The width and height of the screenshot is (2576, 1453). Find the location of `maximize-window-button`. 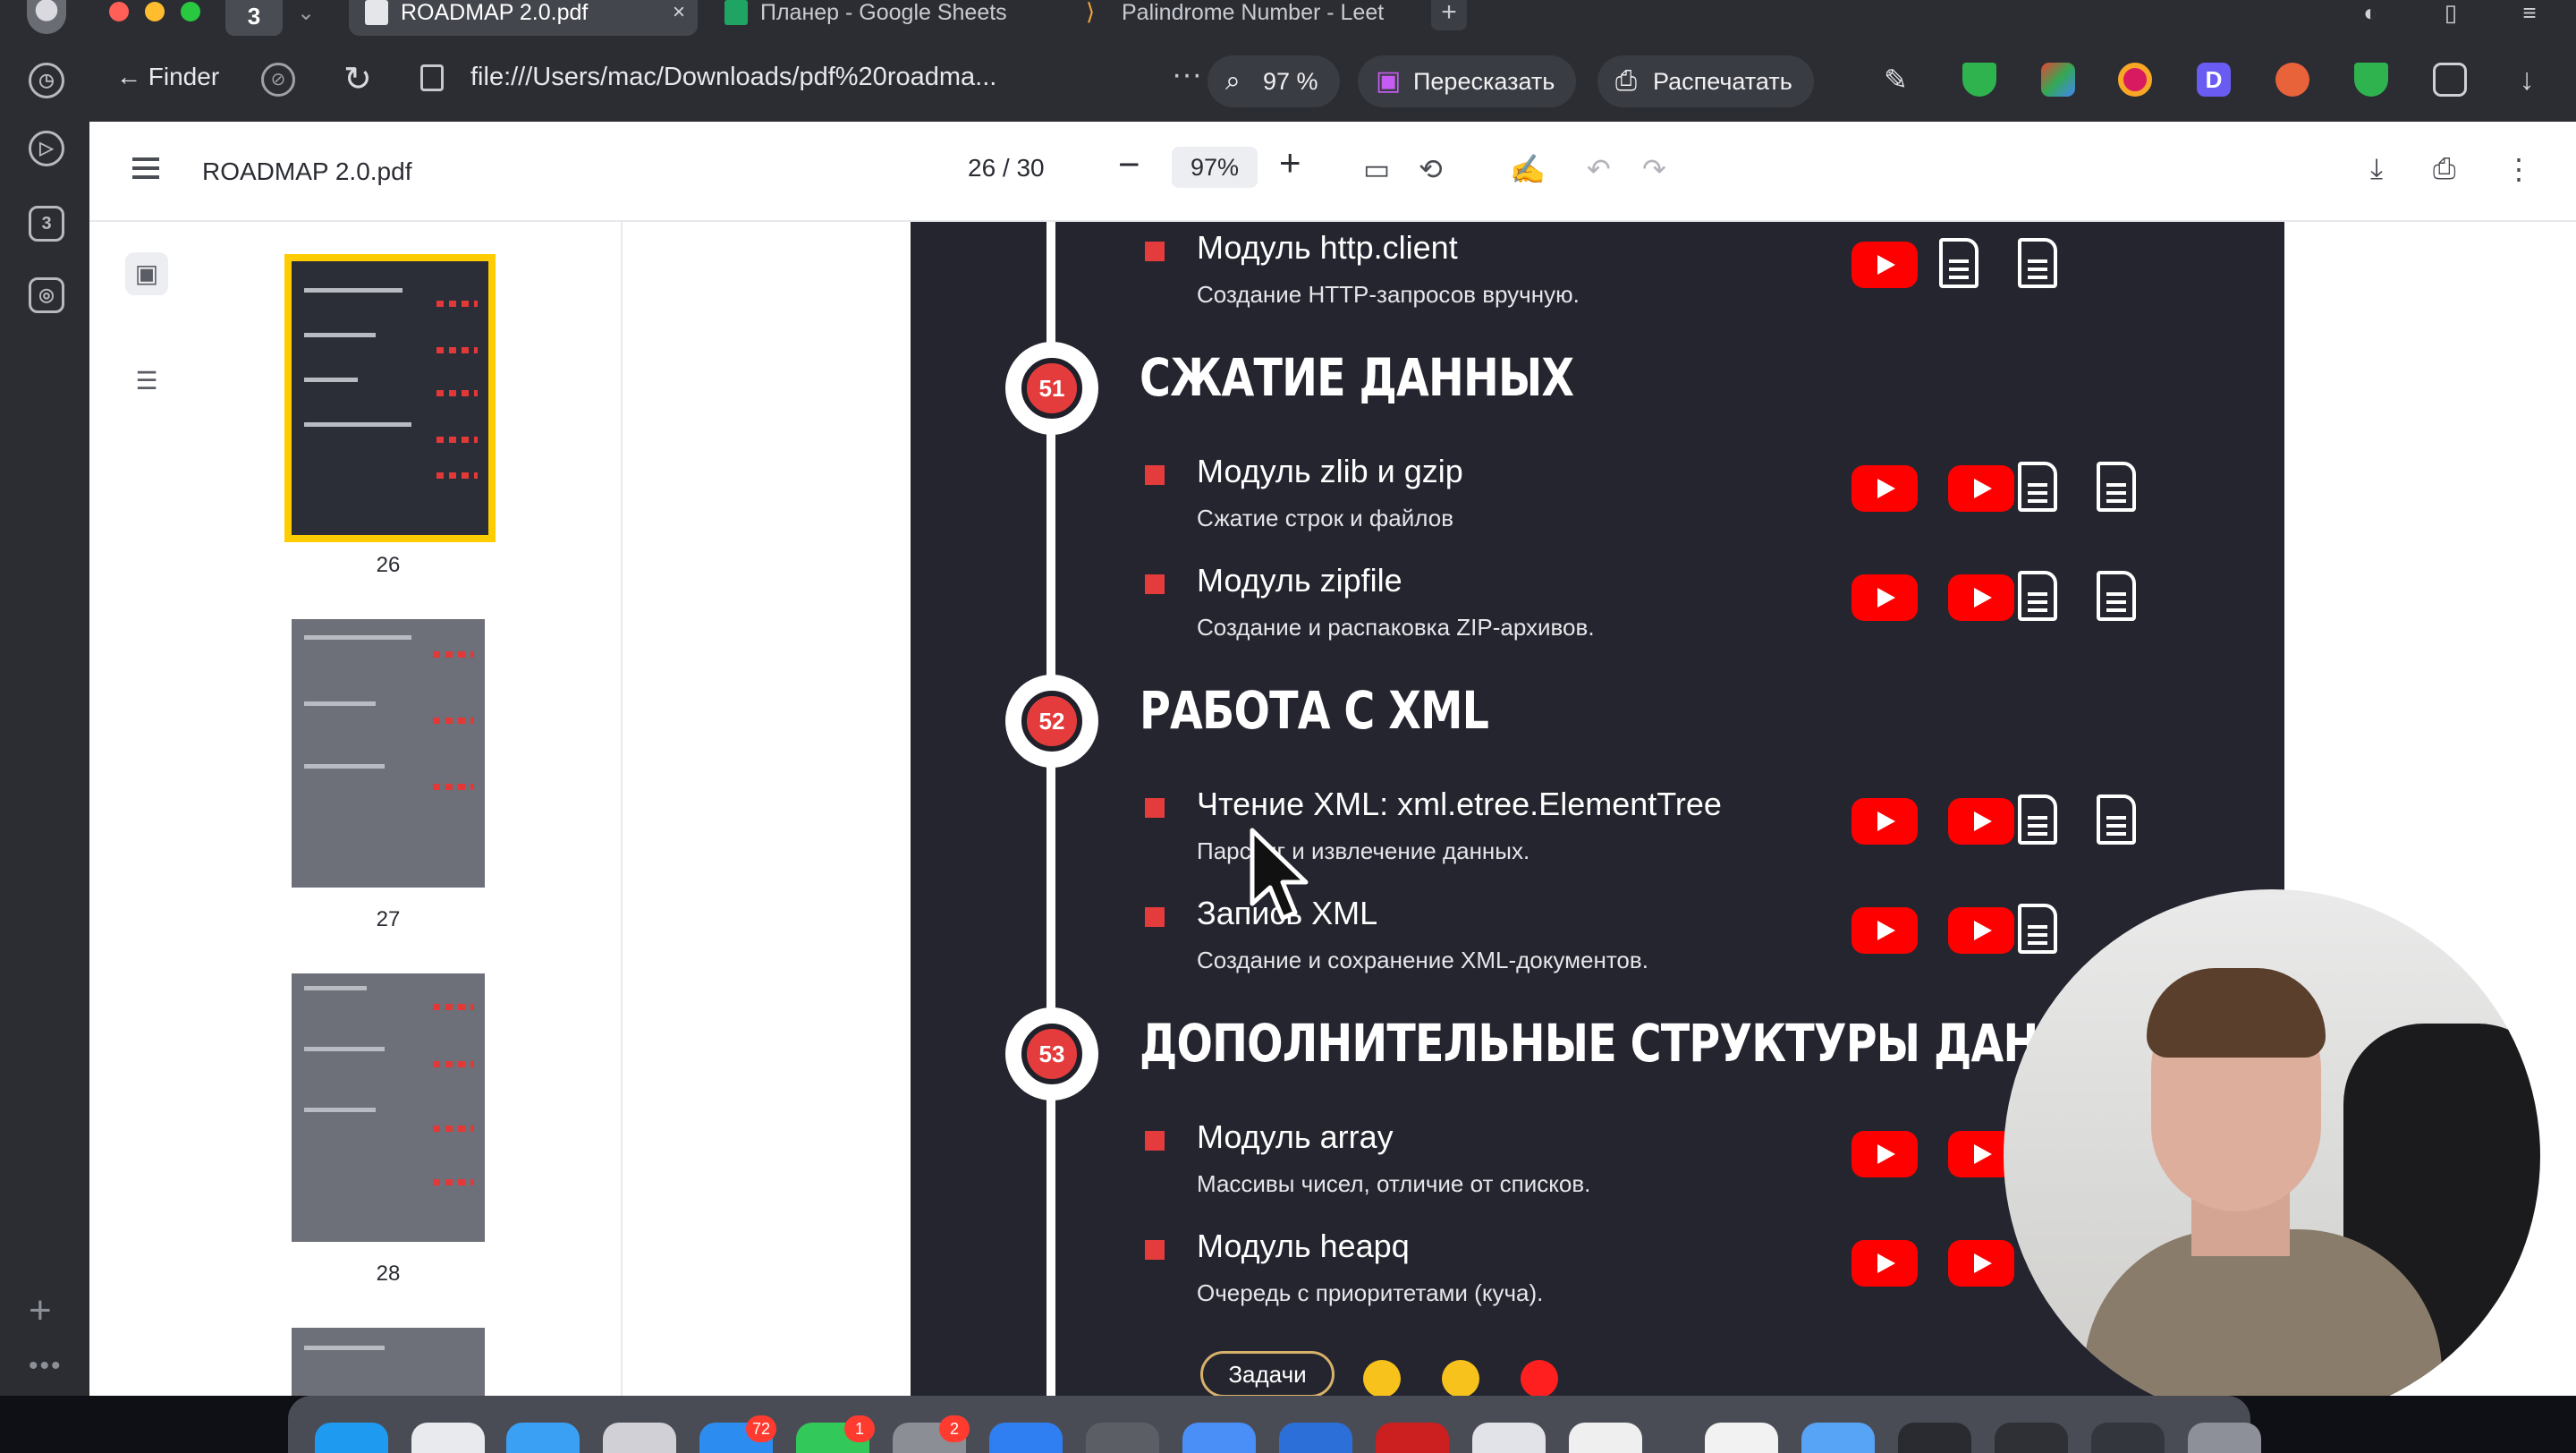

maximize-window-button is located at coordinates (190, 11).